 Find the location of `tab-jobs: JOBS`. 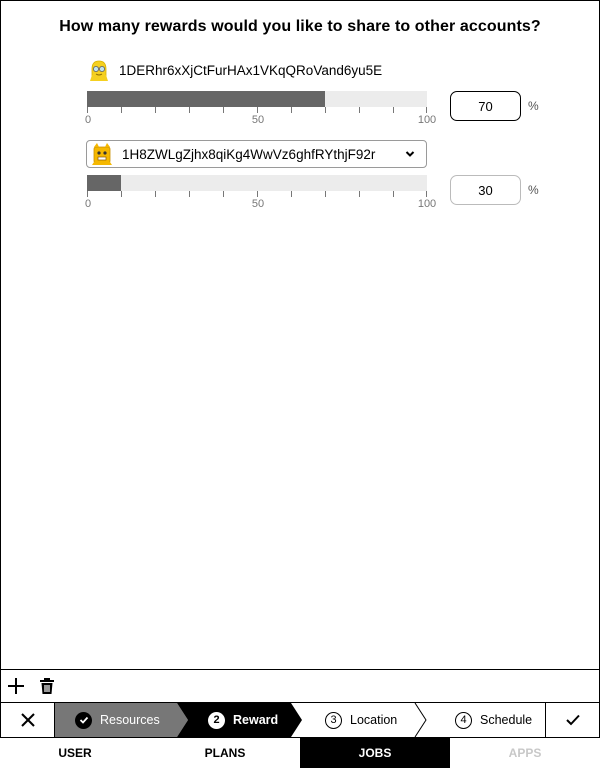

tab-jobs: JOBS is located at coordinates (375, 753).